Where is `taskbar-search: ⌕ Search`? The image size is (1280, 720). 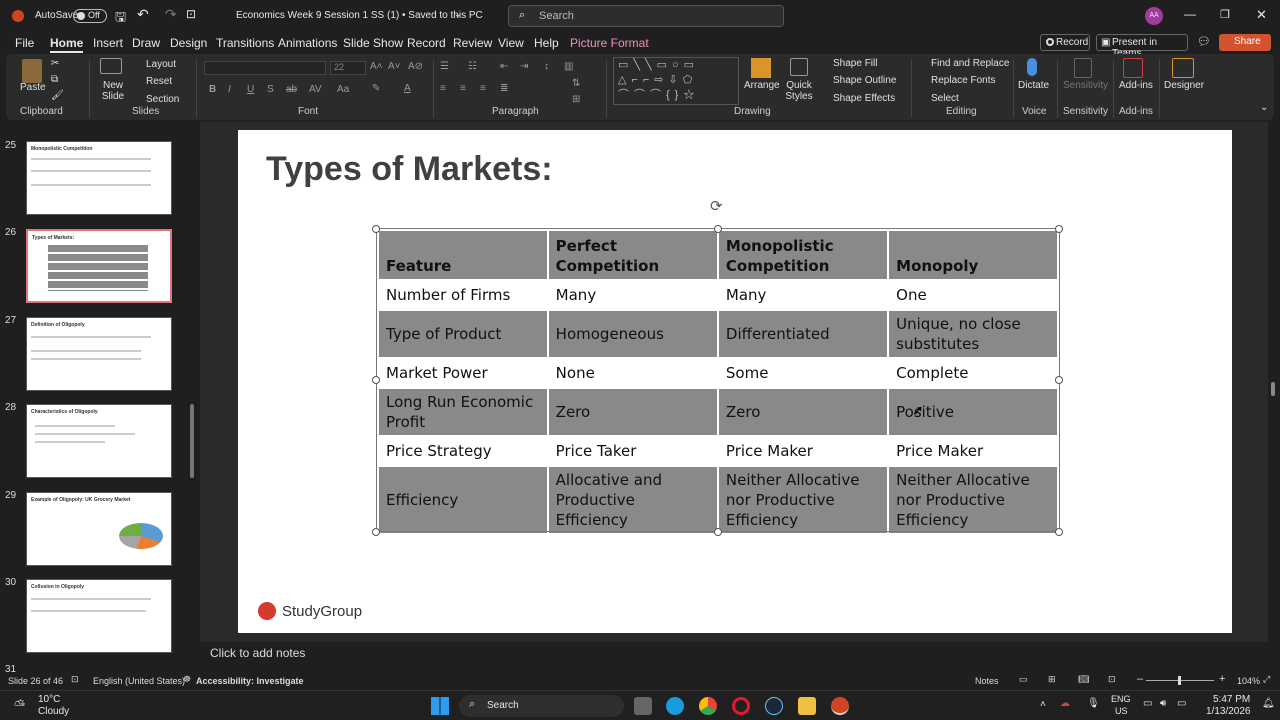
taskbar-search: ⌕ Search is located at coordinates (541, 706).